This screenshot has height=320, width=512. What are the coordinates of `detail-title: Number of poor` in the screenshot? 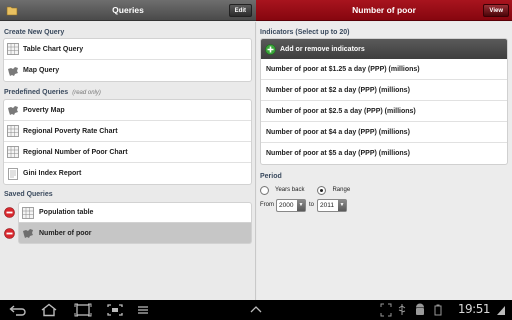 It's located at (384, 10).